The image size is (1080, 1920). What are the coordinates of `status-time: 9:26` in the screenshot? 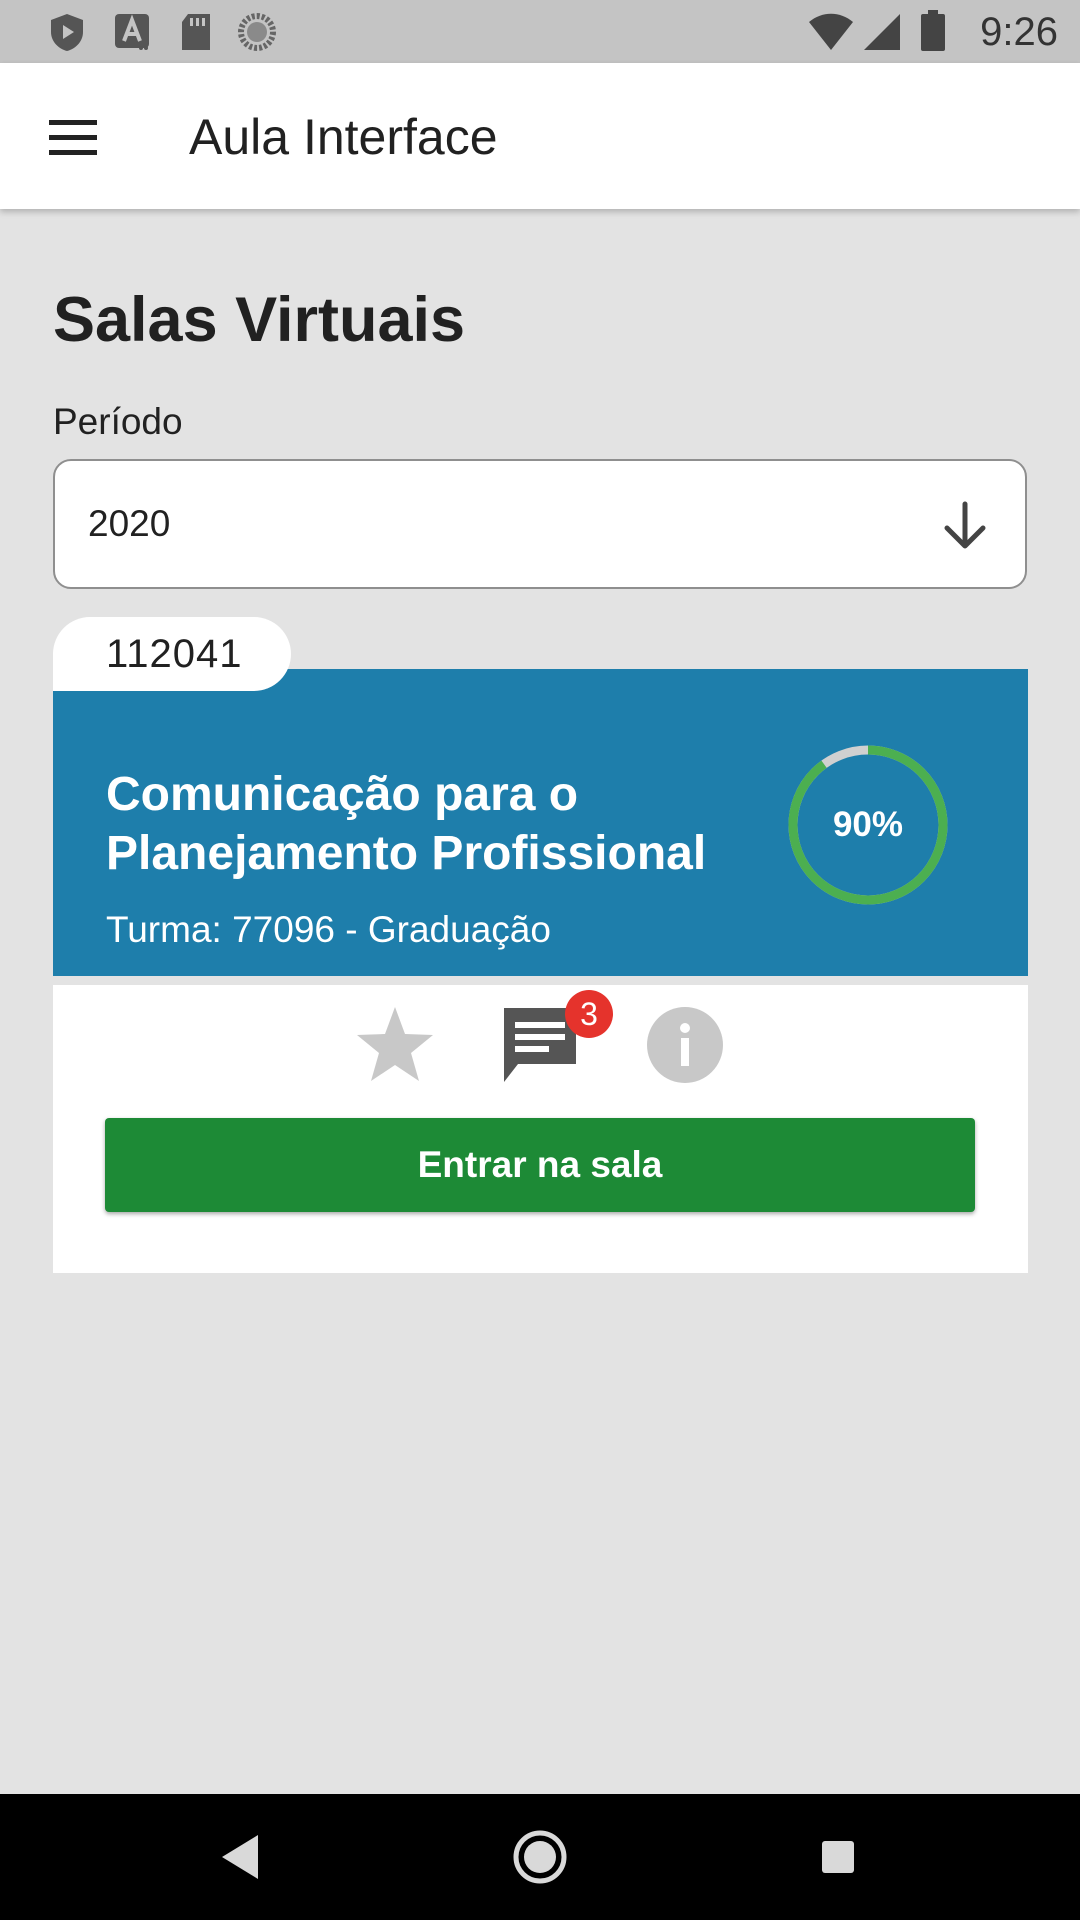 It's located at (1019, 32).